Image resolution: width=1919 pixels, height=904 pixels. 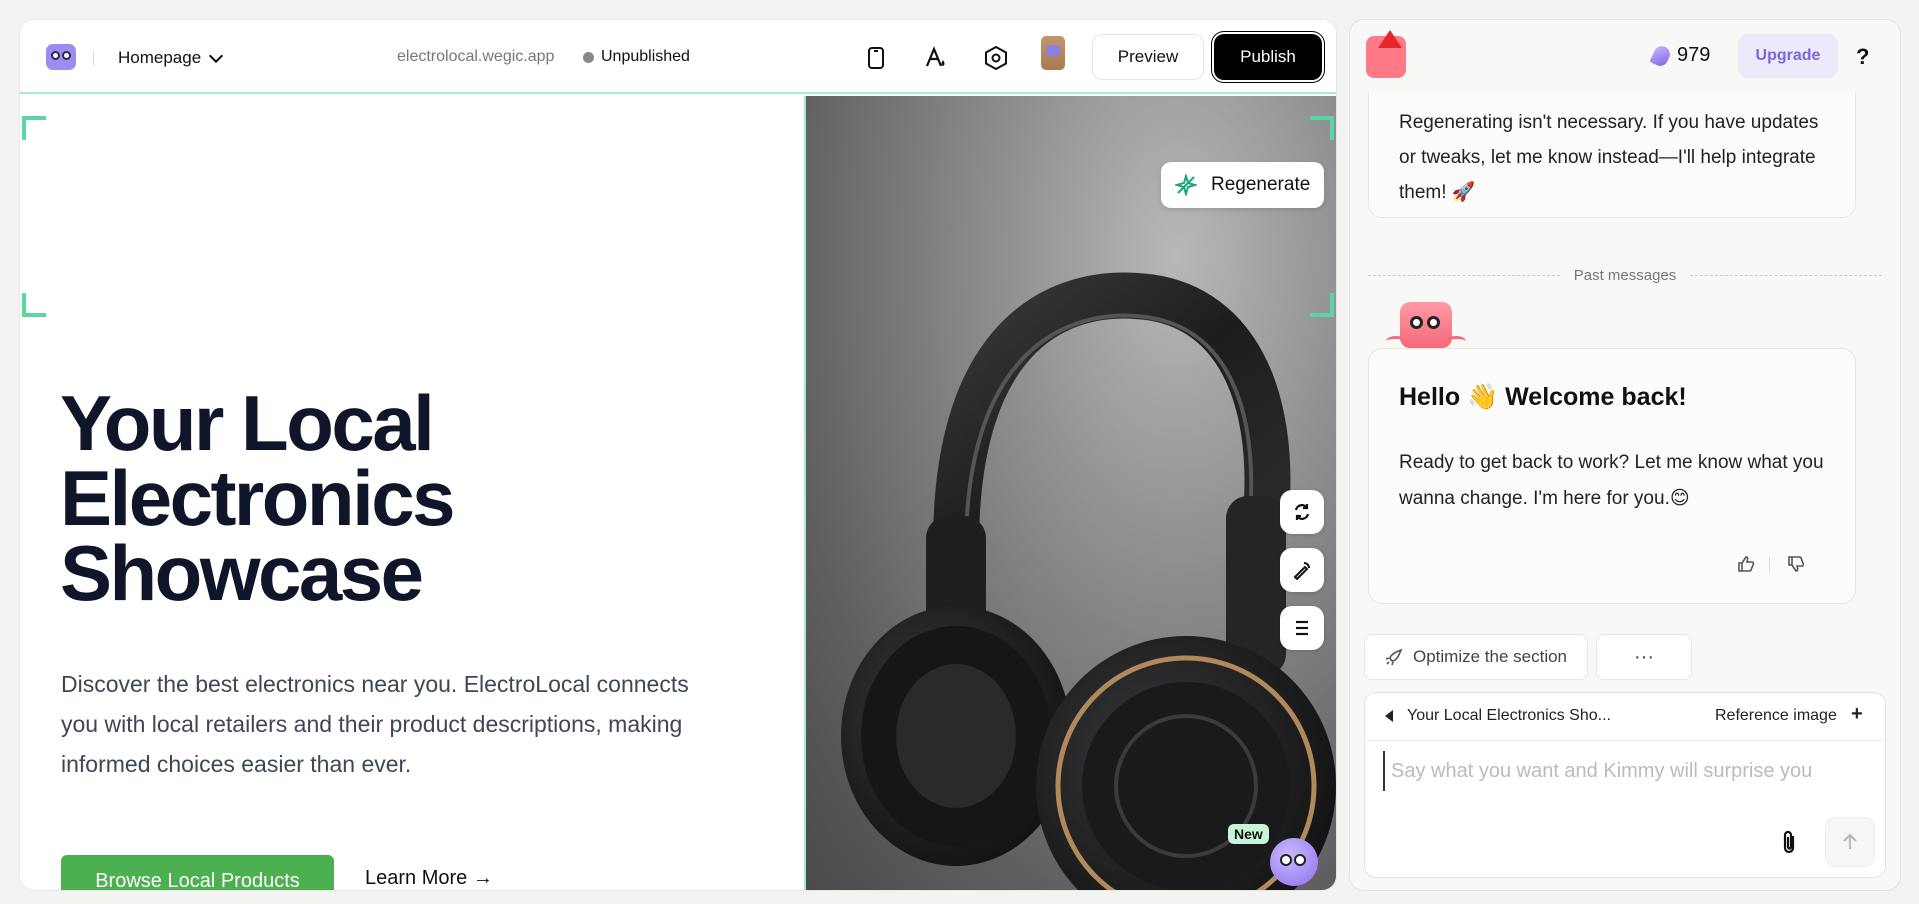 I want to click on past-messages-label: Past messages, so click(x=1625, y=275).